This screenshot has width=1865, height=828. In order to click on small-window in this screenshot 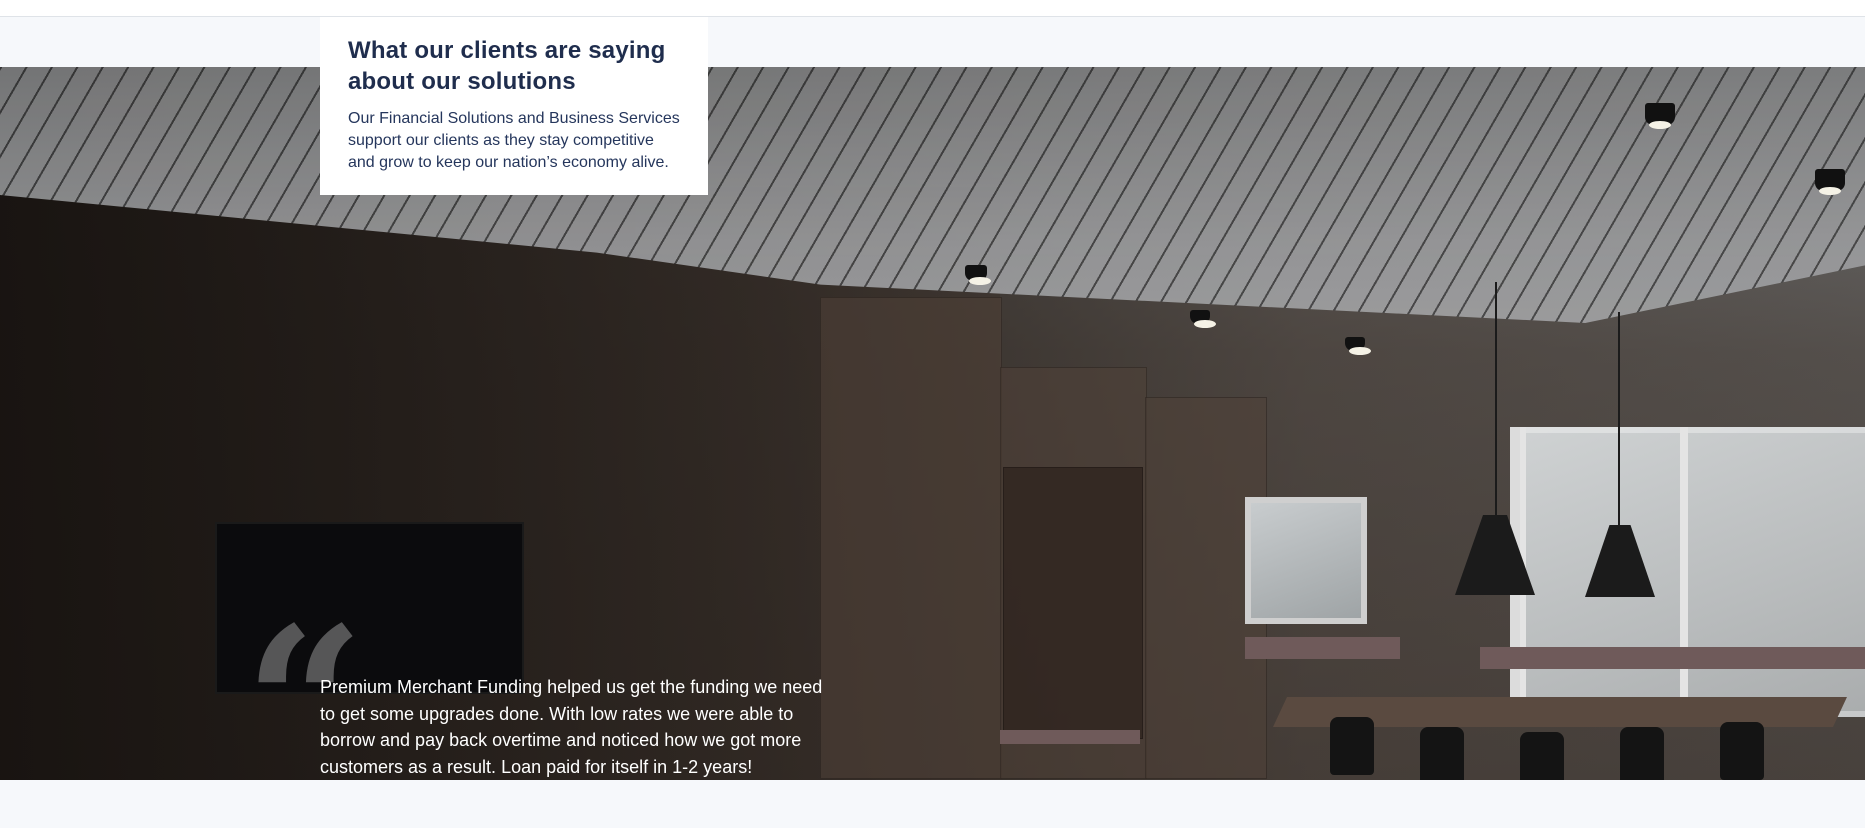, I will do `click(1306, 560)`.